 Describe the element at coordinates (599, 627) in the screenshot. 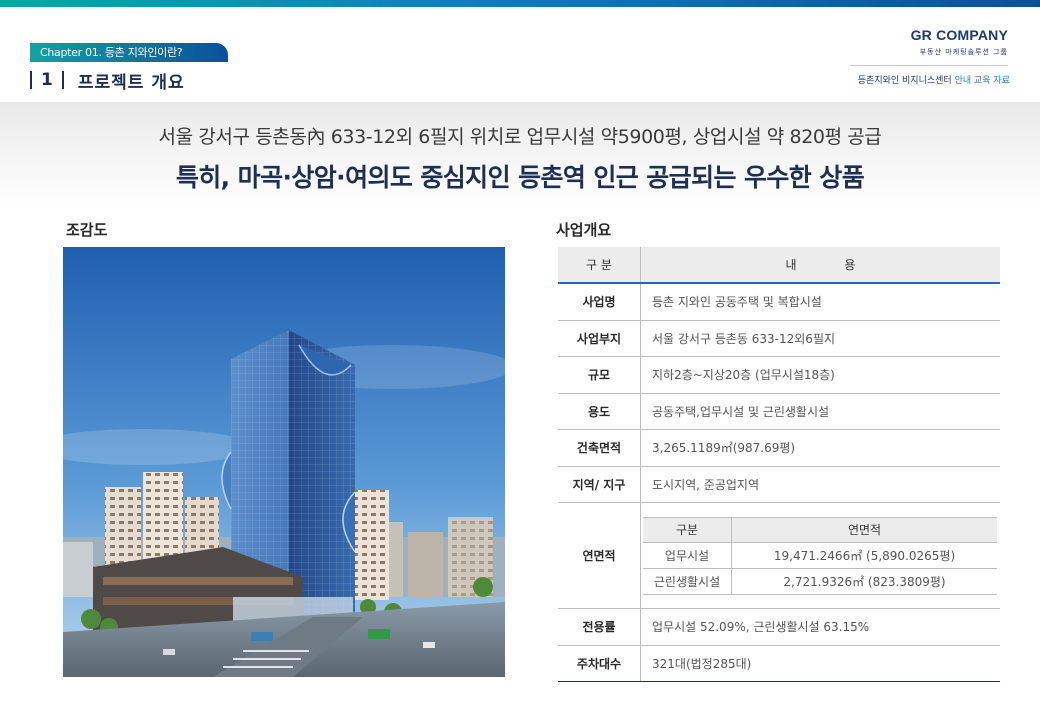

I see `row-key: 전용률` at that location.